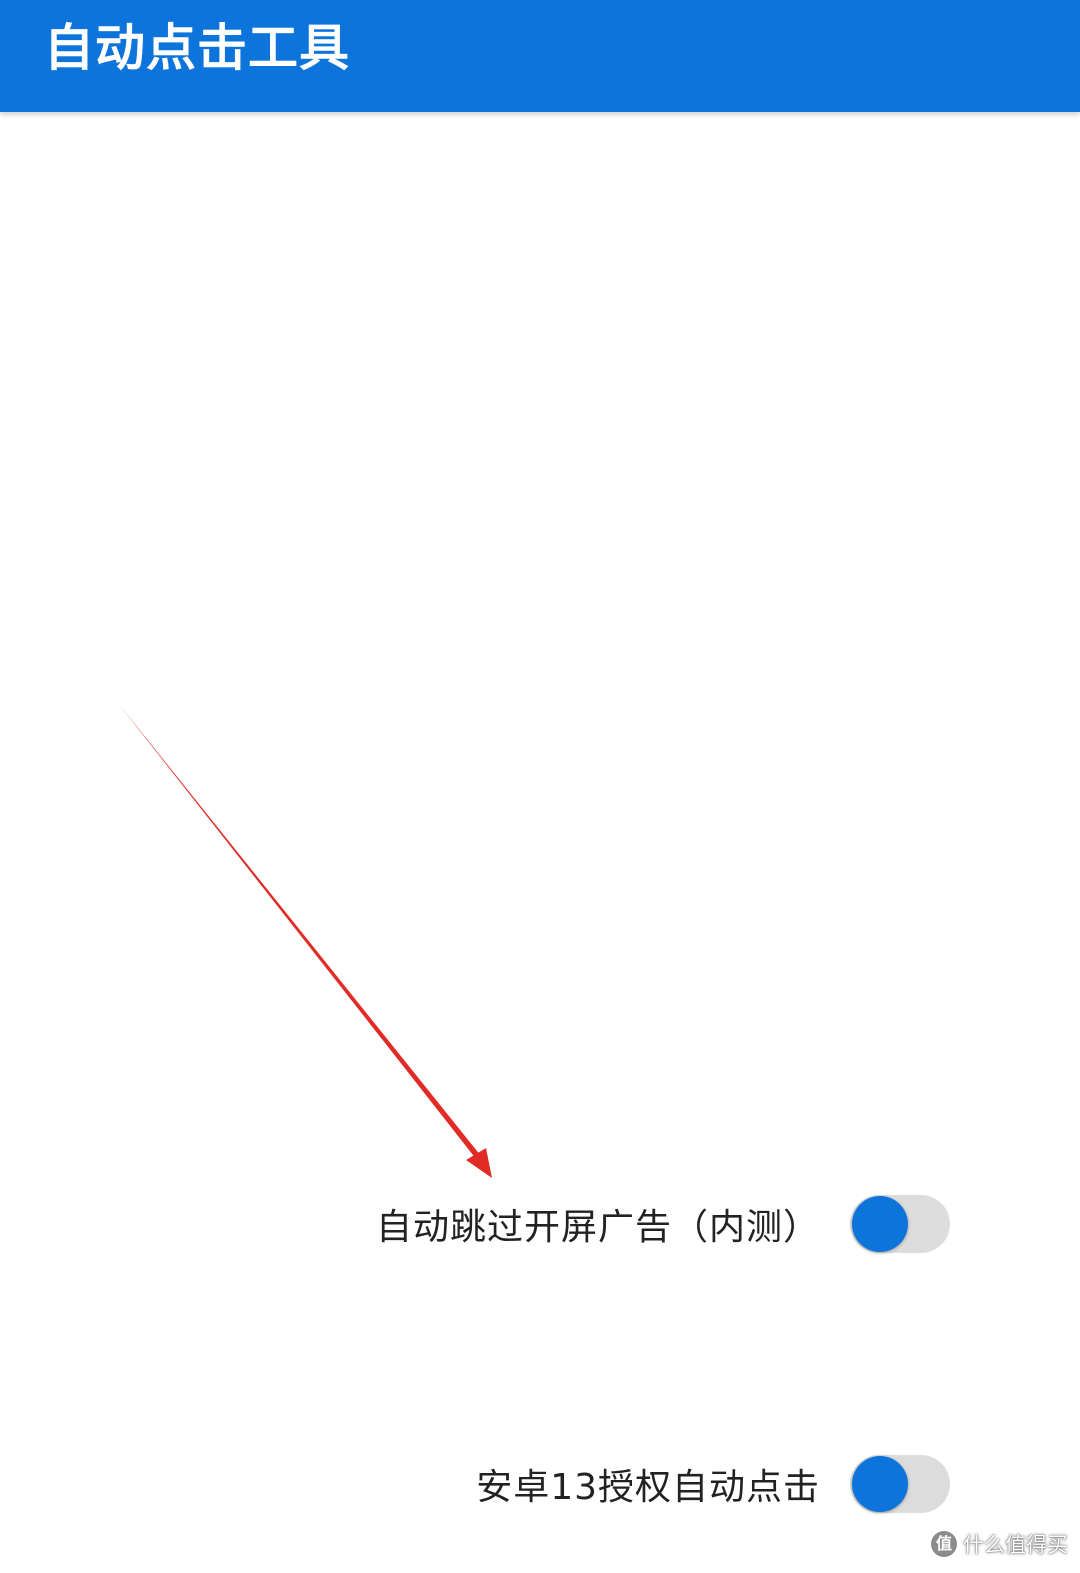  Describe the element at coordinates (1015, 1545) in the screenshot. I see `watermark-text: 什么值得买` at that location.